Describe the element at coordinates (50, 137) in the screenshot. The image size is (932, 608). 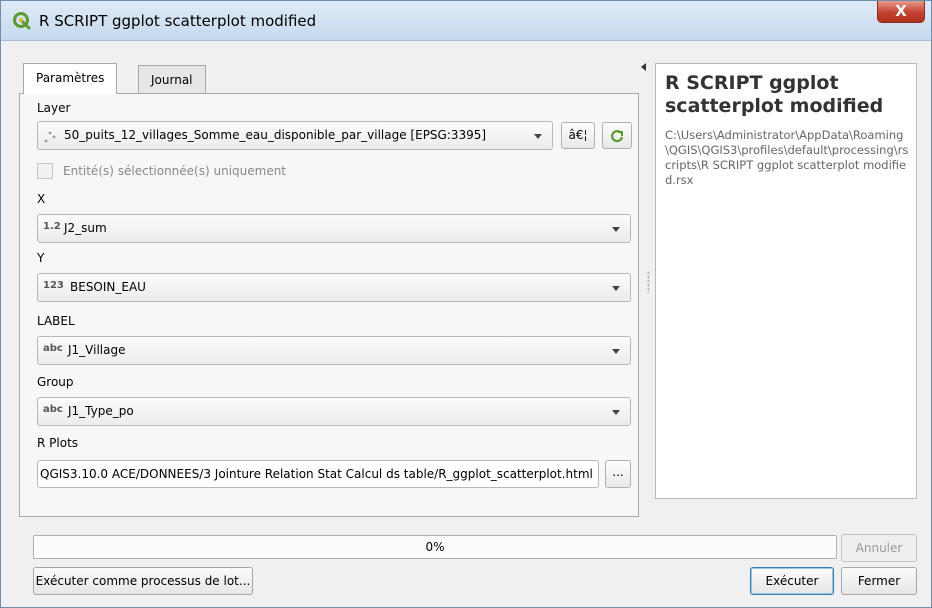
I see `point-layer-icon` at that location.